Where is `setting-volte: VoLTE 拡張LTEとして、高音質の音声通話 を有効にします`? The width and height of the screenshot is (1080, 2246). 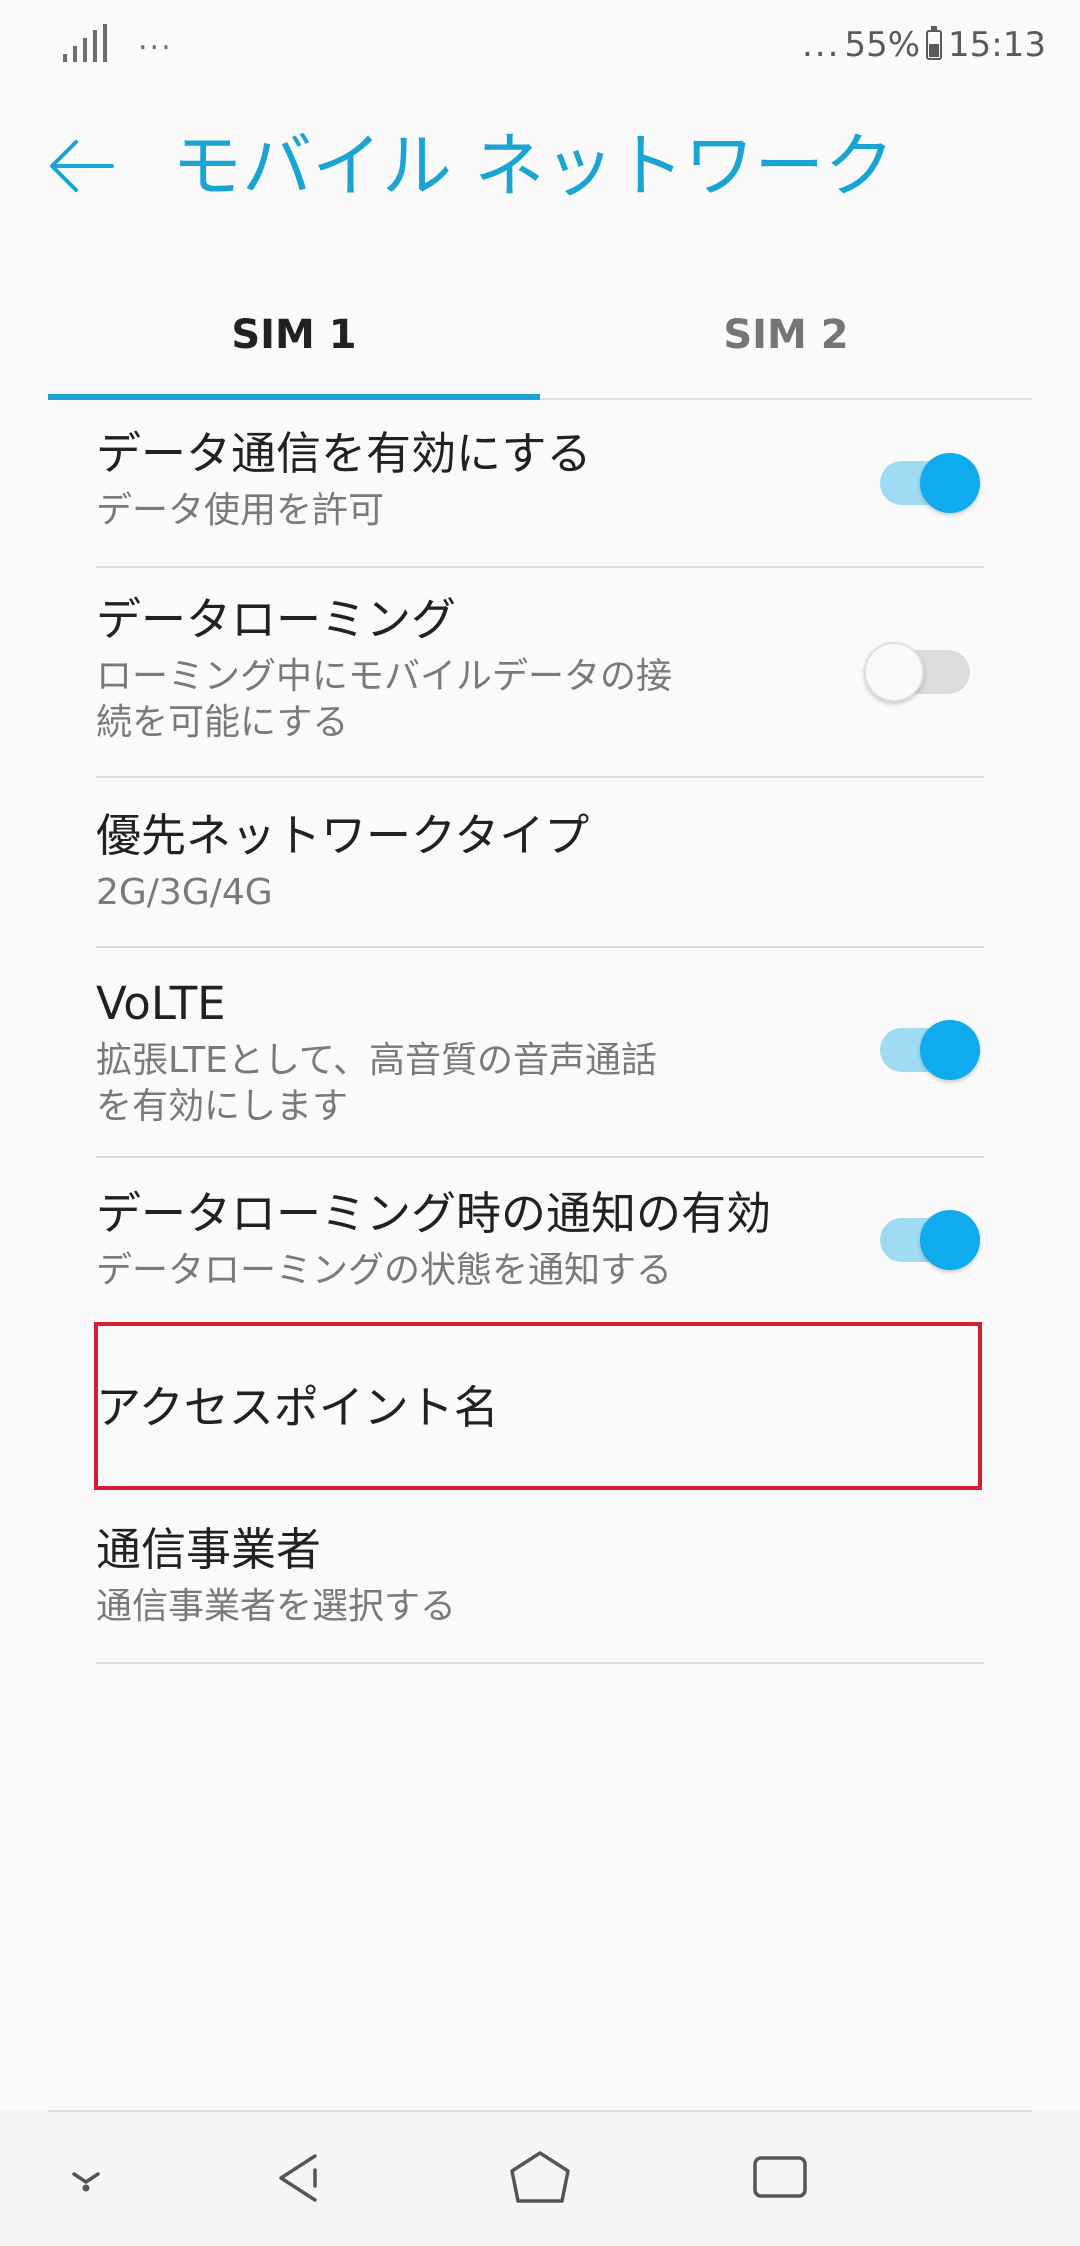
setting-volte: VoLTE 拡張LTEとして、高音質の音声通話 を有効にします is located at coordinates (540, 1053).